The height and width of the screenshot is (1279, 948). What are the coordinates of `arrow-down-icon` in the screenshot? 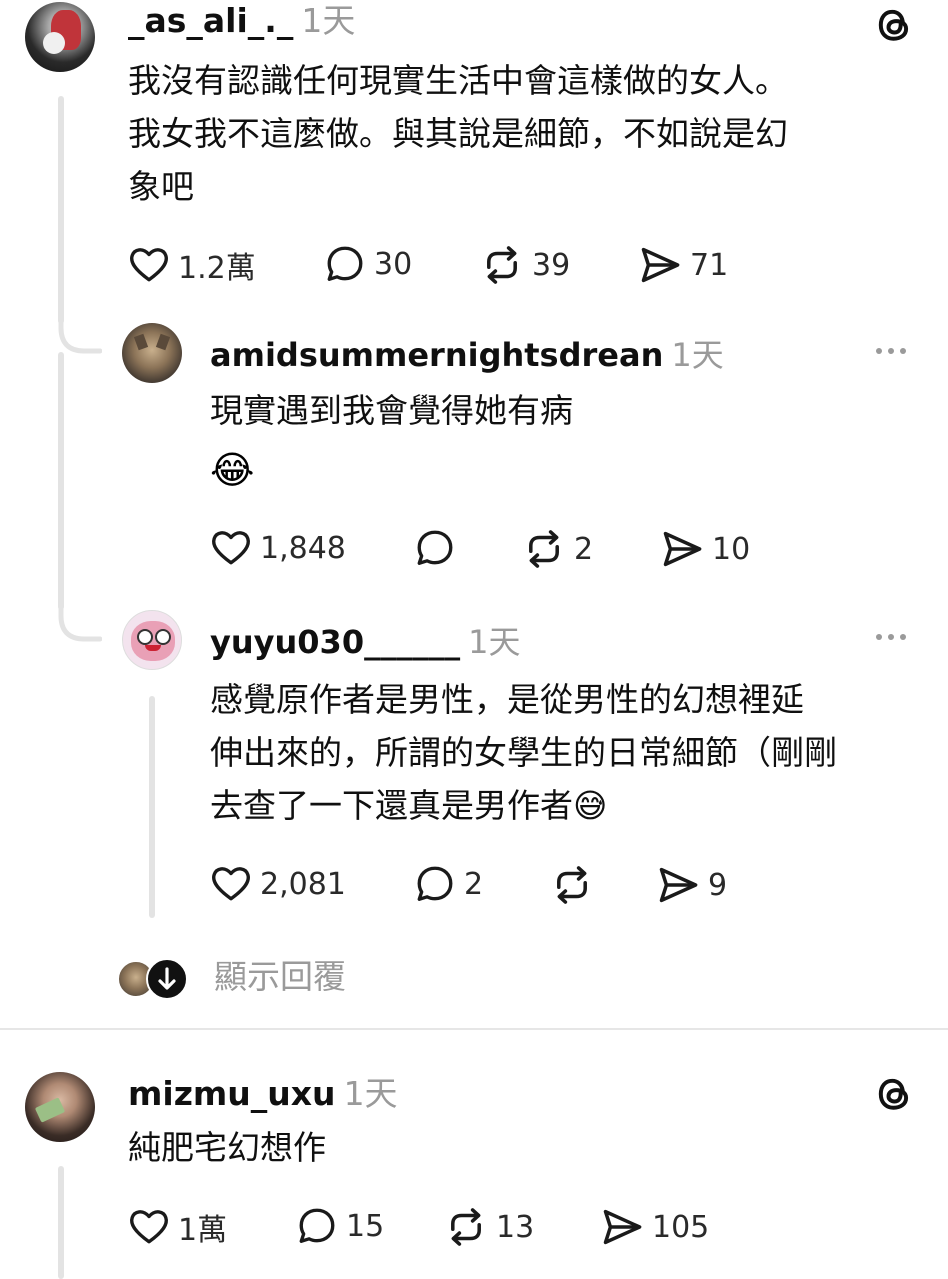 It's located at (167, 979).